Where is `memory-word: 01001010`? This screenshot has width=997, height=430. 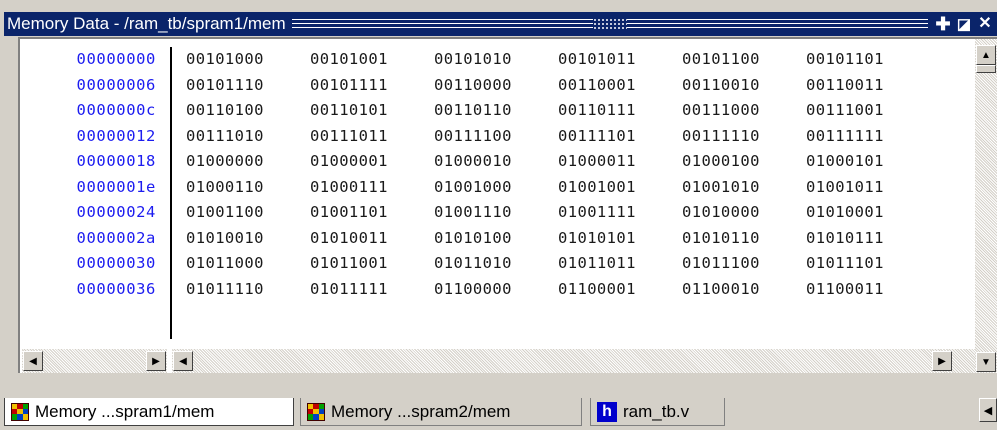
memory-word: 01001010 is located at coordinates (744, 188).